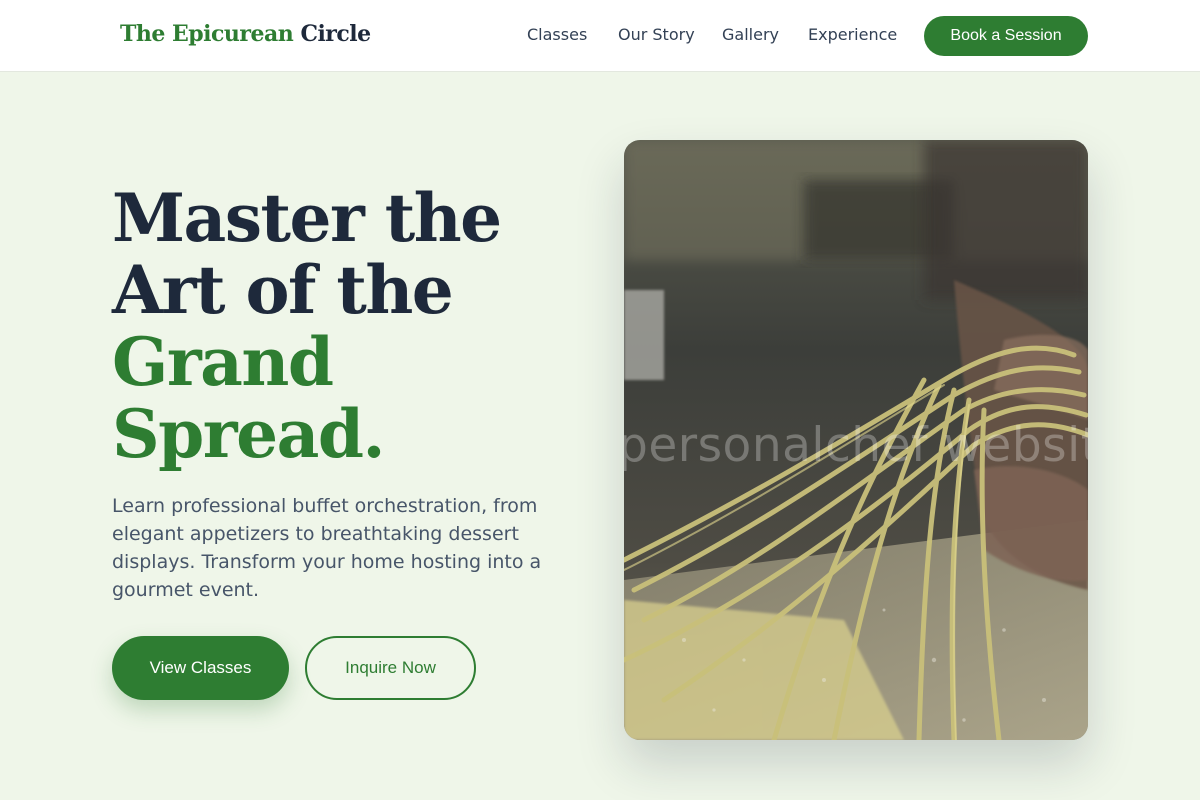  I want to click on inquire-now-button: Inquire Now, so click(390, 668).